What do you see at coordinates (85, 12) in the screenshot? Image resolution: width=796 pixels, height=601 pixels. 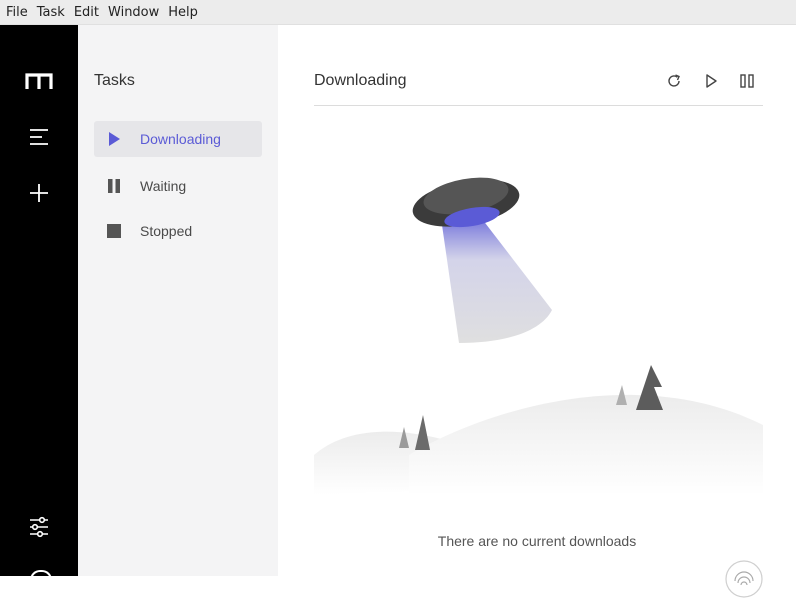 I see `menu-edit: Edit` at bounding box center [85, 12].